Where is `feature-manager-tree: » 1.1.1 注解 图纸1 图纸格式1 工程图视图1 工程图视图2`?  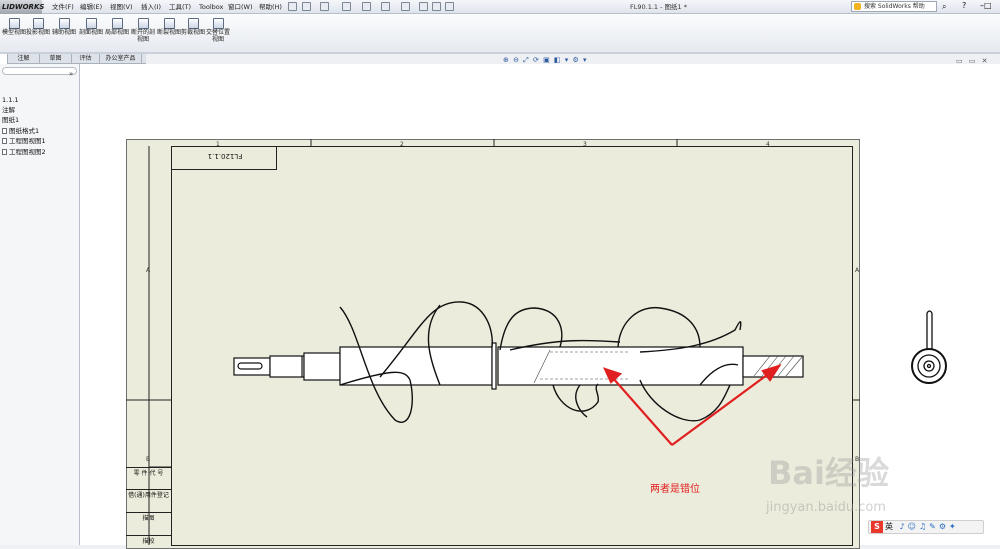
feature-manager-tree: » 1.1.1 注解 图纸1 图纸格式1 工程图视图1 工程图视图2 is located at coordinates (40, 304).